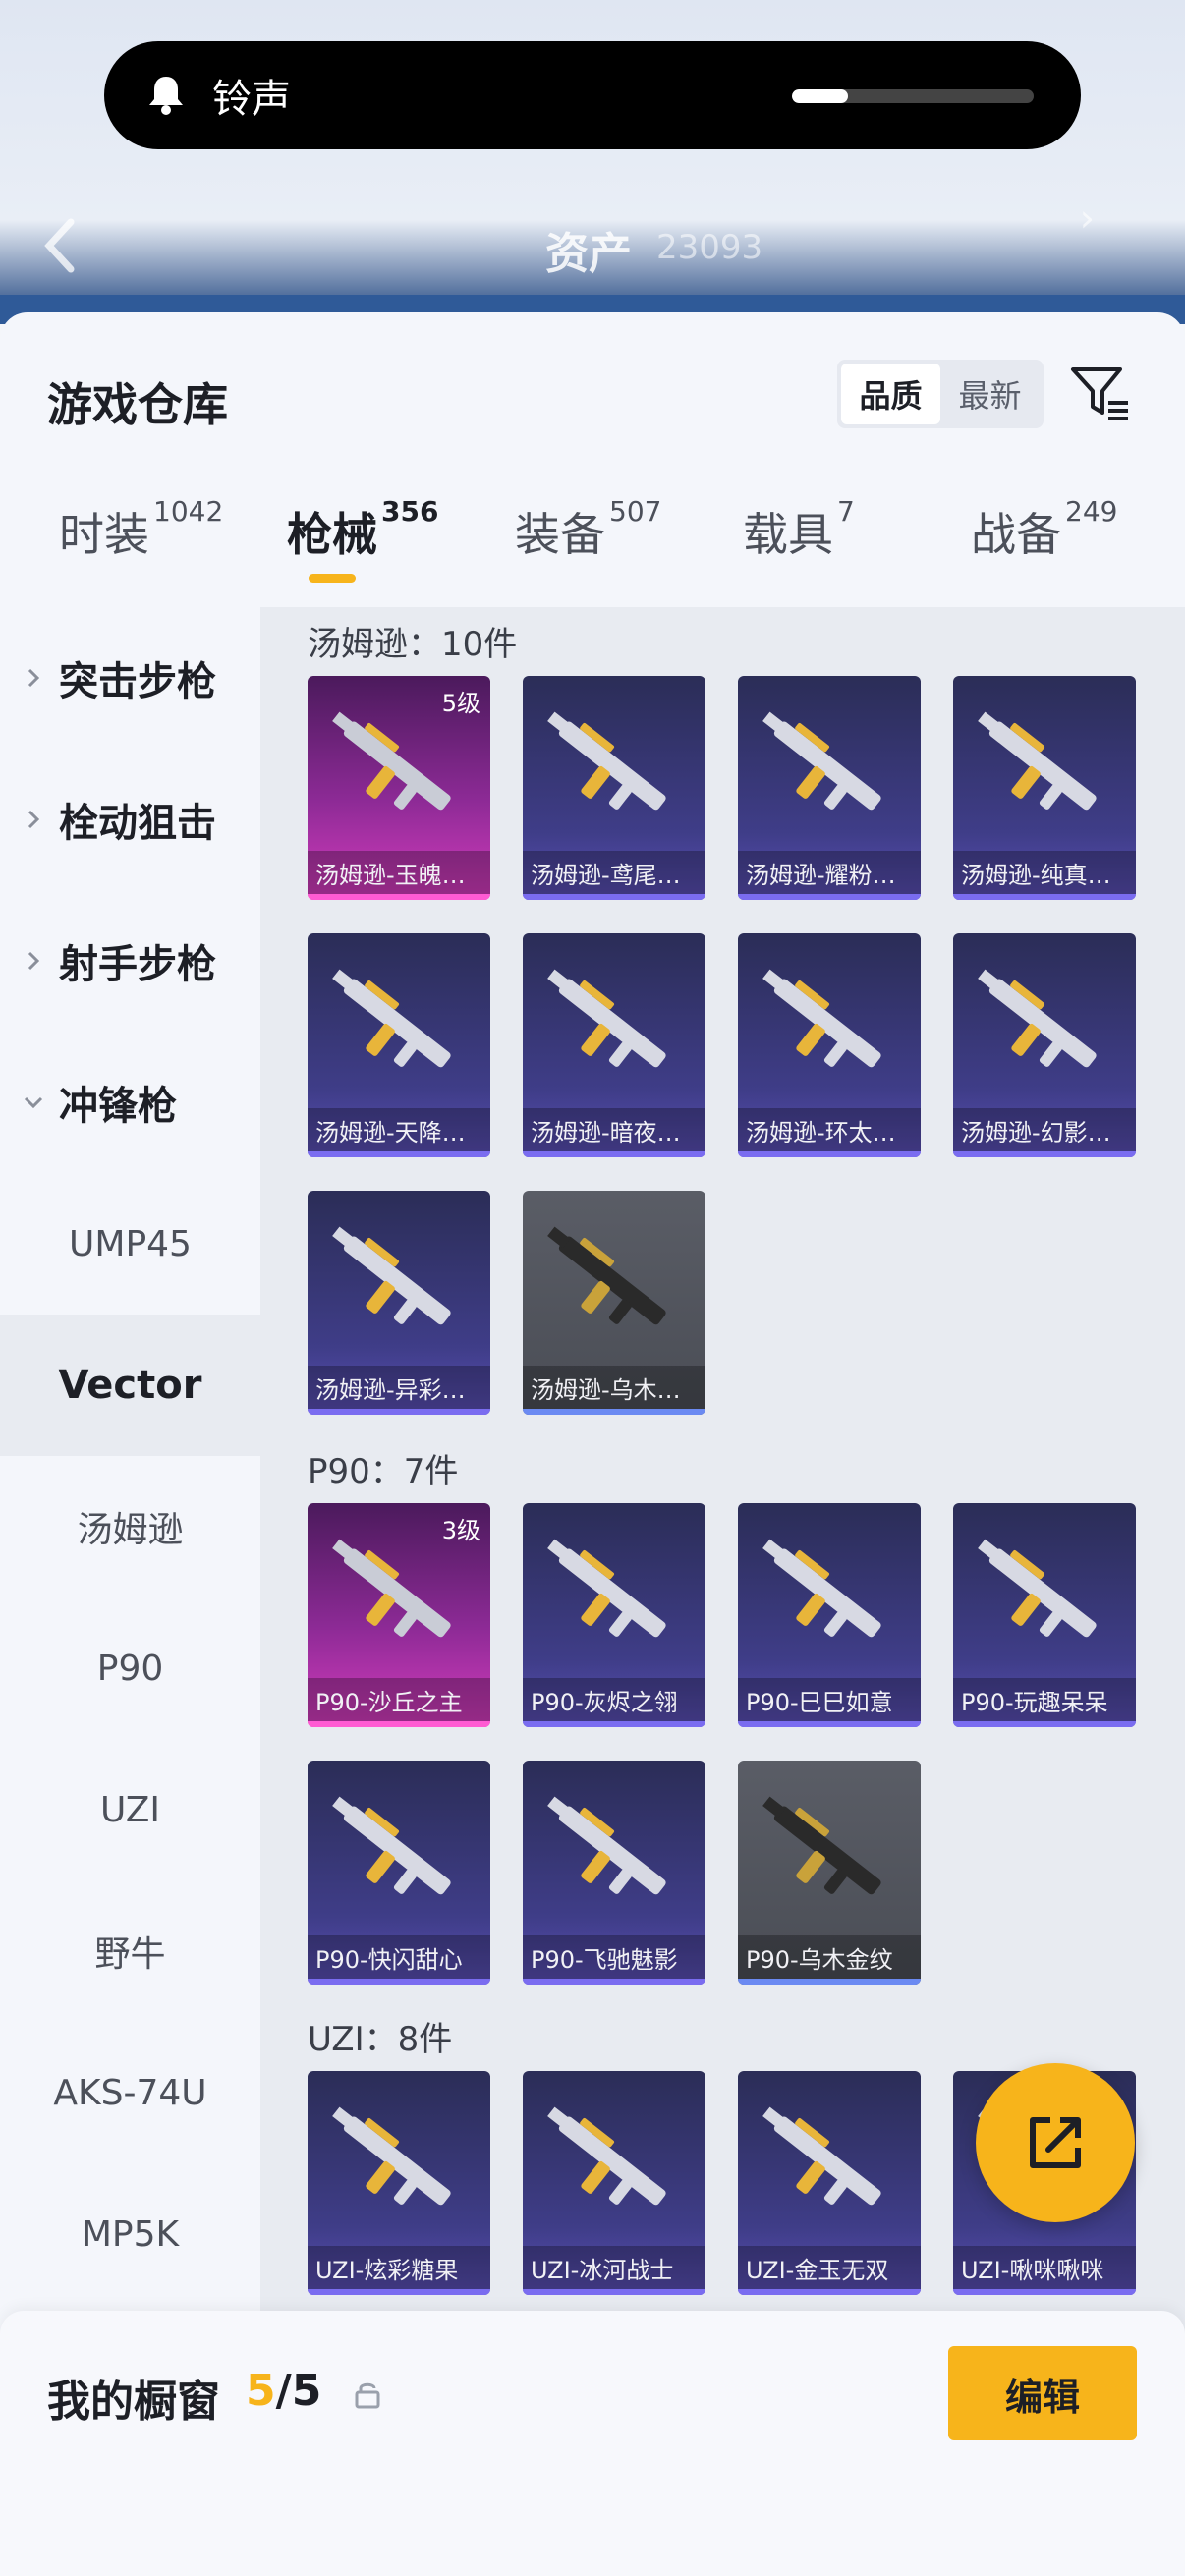 Image resolution: width=1185 pixels, height=2576 pixels. Describe the element at coordinates (130, 1809) in the screenshot. I see `nav-subitem-uzi: UZI` at that location.